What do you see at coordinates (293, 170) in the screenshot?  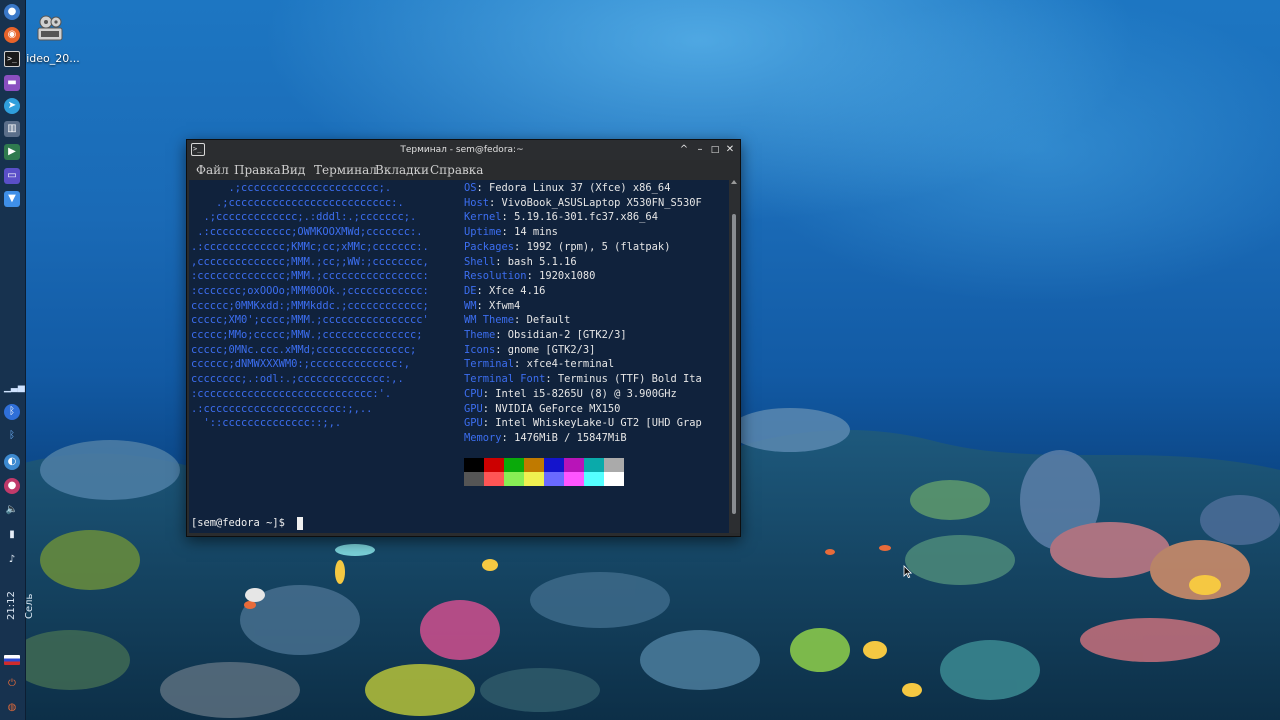 I see `menu-view: Вид` at bounding box center [293, 170].